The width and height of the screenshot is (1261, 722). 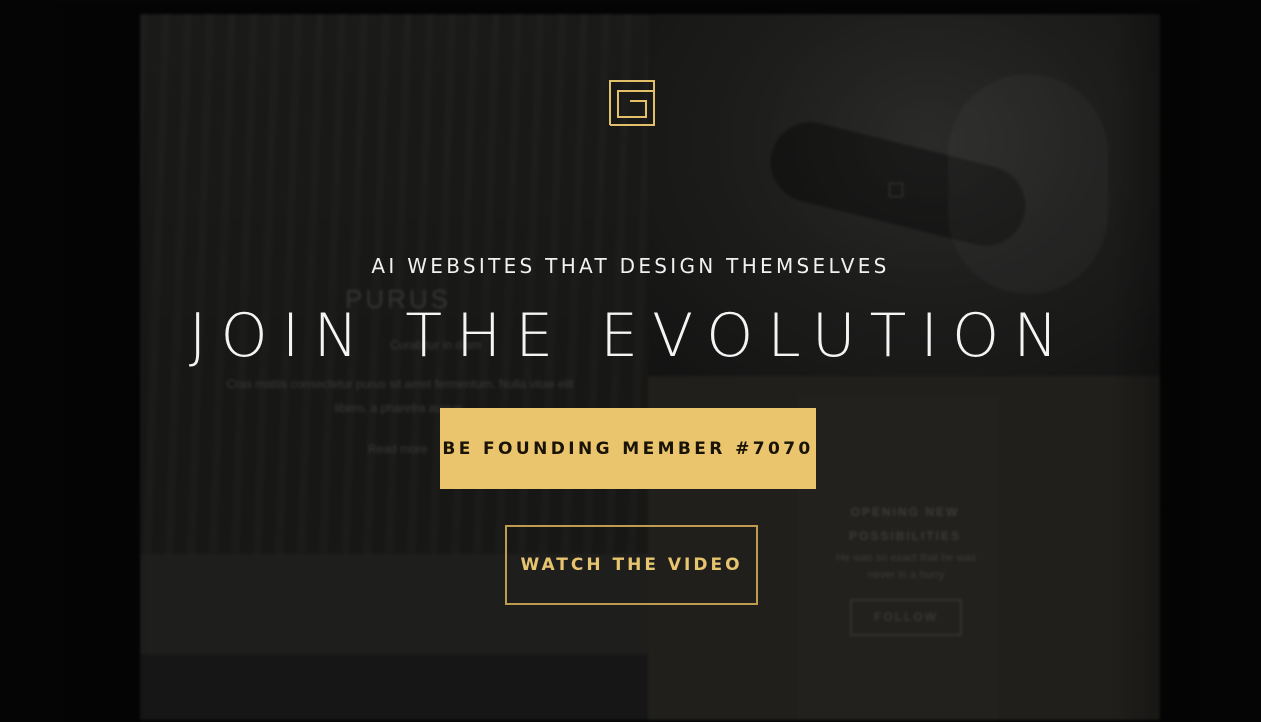 I want to click on mockup-right-heading: OPENING NEW POSSIBILITIES, so click(x=904, y=524).